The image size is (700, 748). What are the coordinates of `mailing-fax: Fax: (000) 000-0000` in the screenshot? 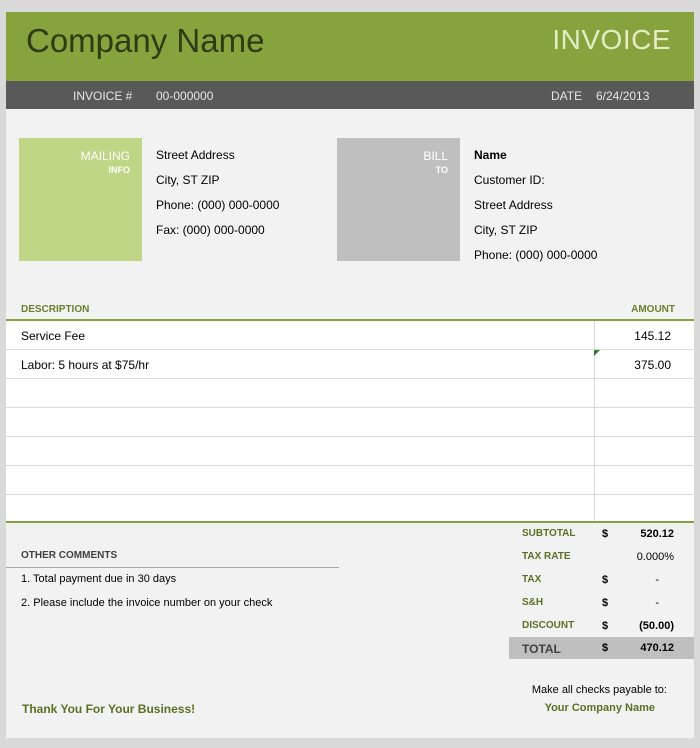 It's located at (217, 230).